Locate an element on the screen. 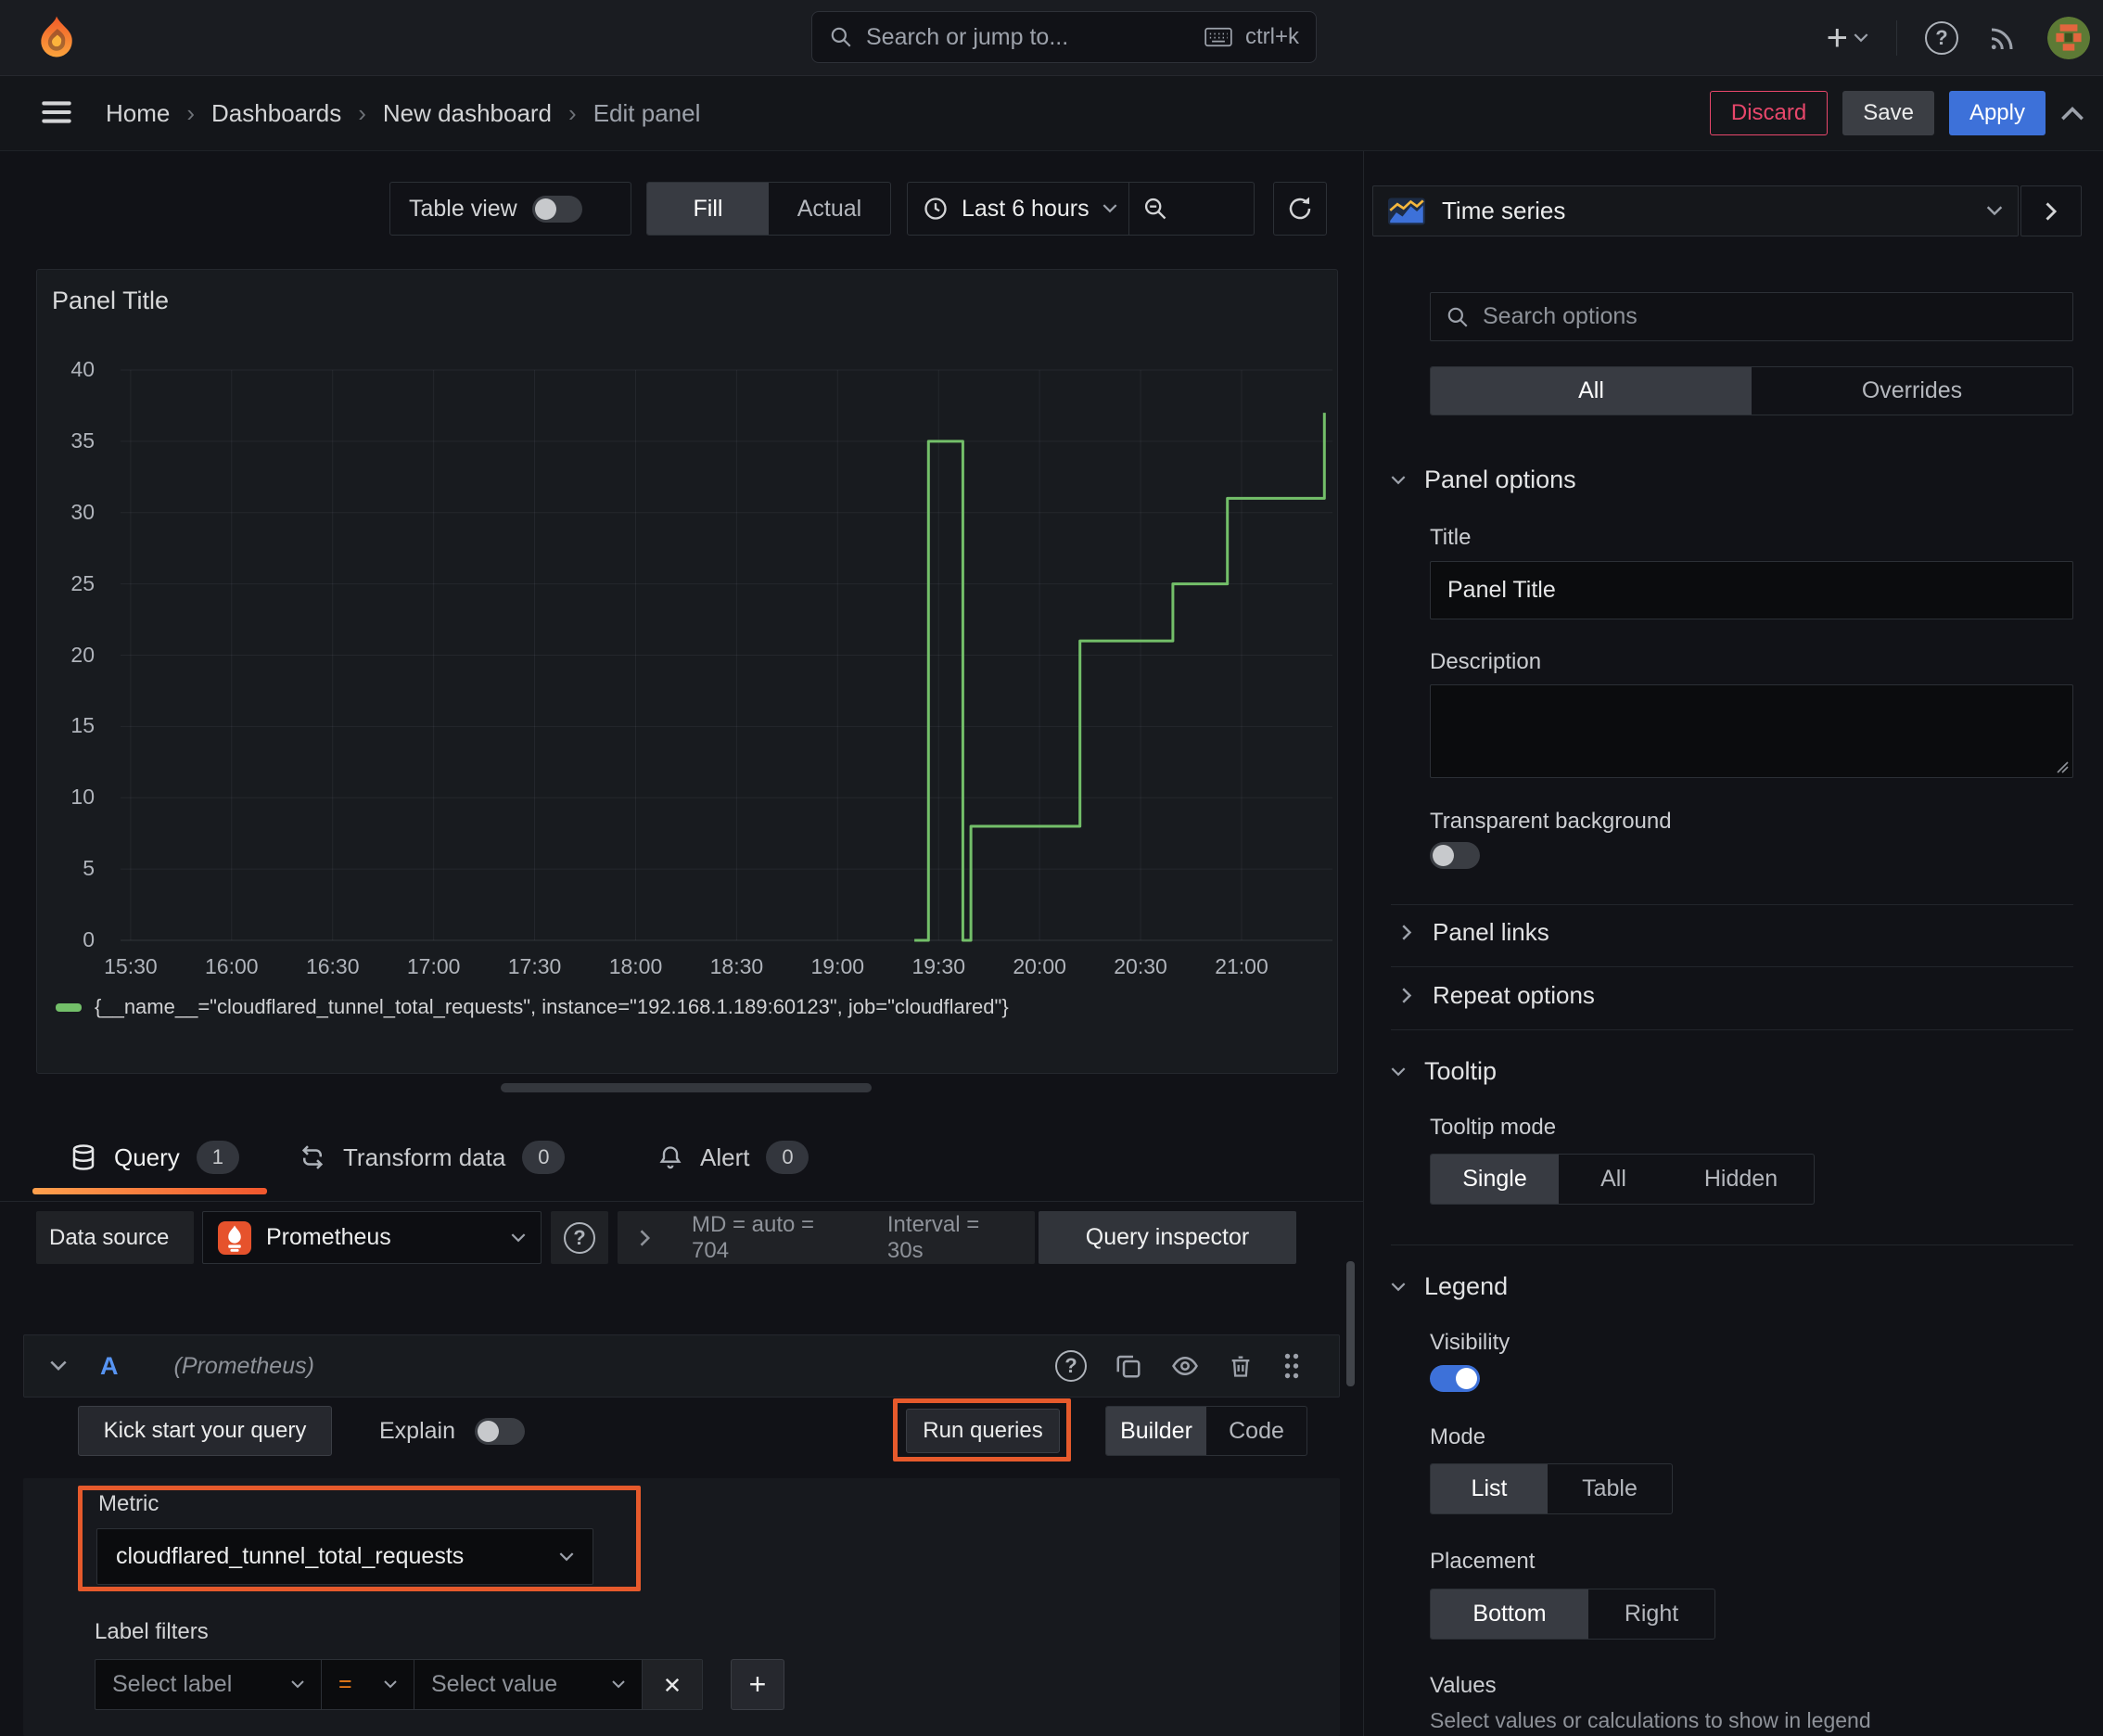 The image size is (2103, 1736). question-icon: ? is located at coordinates (1941, 37).